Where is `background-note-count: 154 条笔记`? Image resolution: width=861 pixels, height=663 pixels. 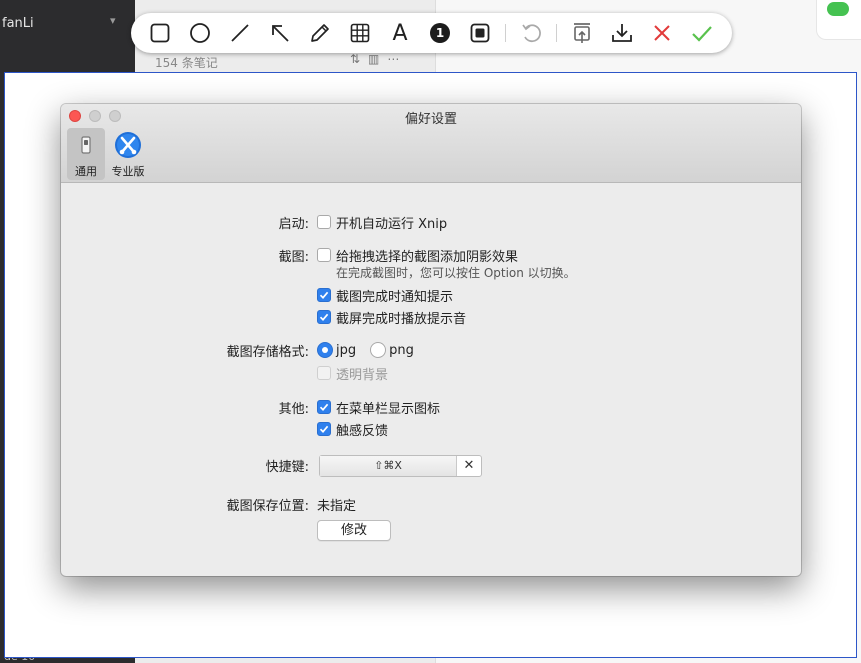
background-note-count: 154 条笔记 is located at coordinates (186, 63).